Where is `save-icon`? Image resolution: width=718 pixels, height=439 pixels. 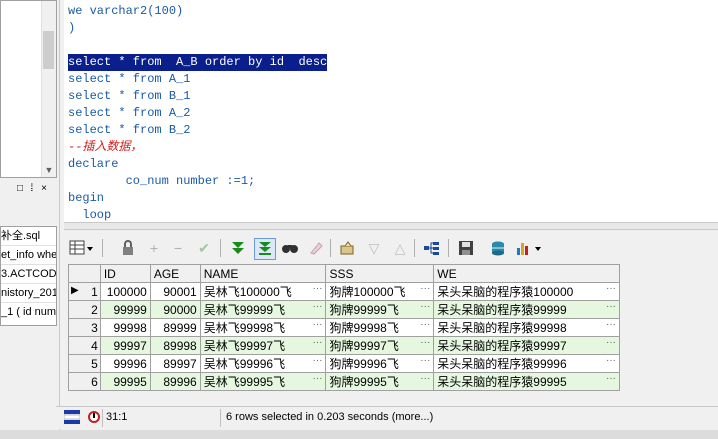
save-icon is located at coordinates (466, 248).